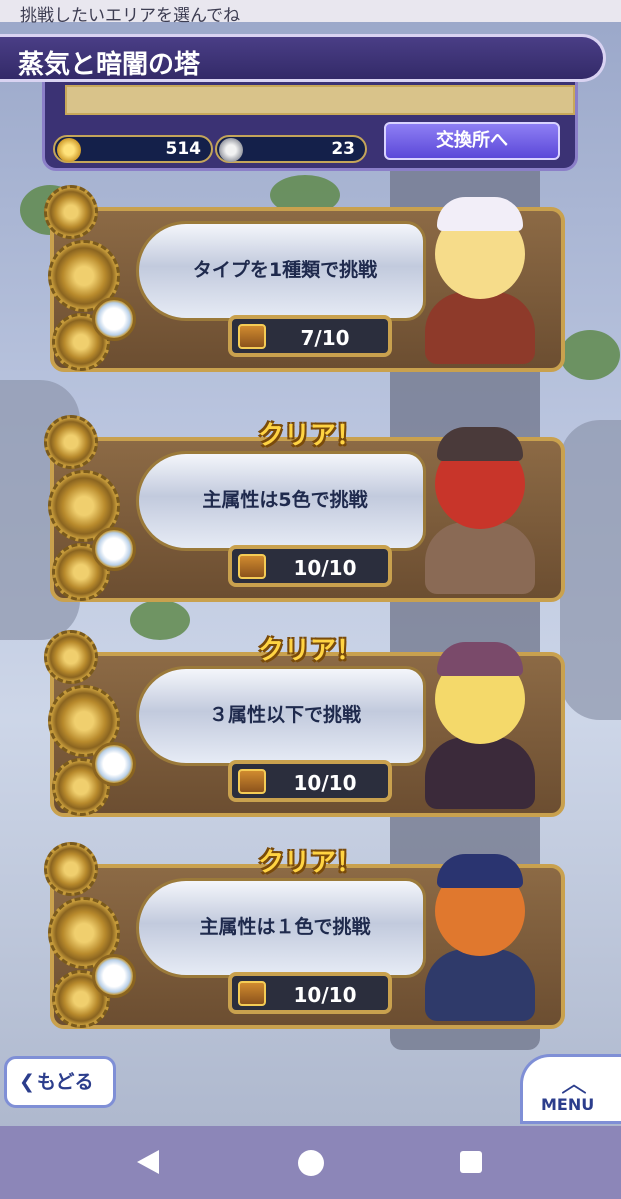 This screenshot has height=1199, width=621. I want to click on challenge-card-1: タイプを1種類で挑戦 7/10, so click(307, 280).